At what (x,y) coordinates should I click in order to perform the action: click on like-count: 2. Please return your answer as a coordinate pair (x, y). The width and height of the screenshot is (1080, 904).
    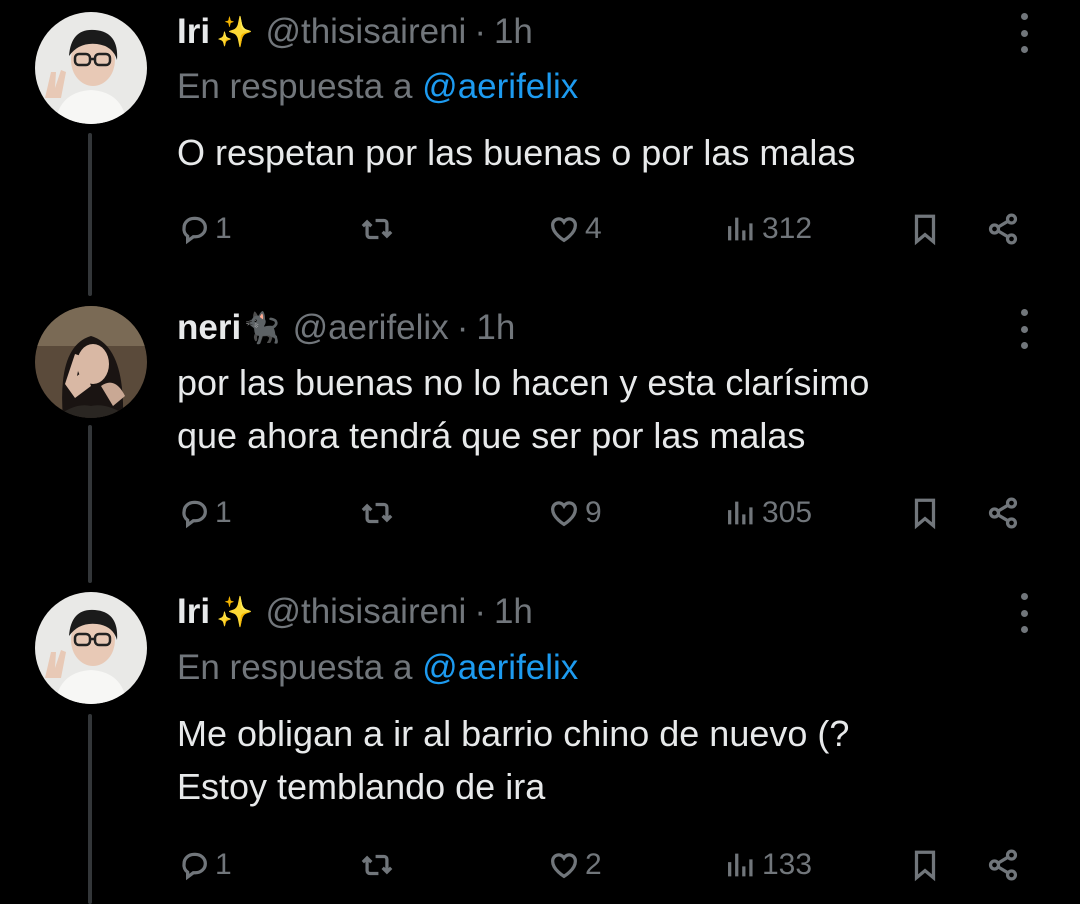
    Looking at the image, I should click on (593, 864).